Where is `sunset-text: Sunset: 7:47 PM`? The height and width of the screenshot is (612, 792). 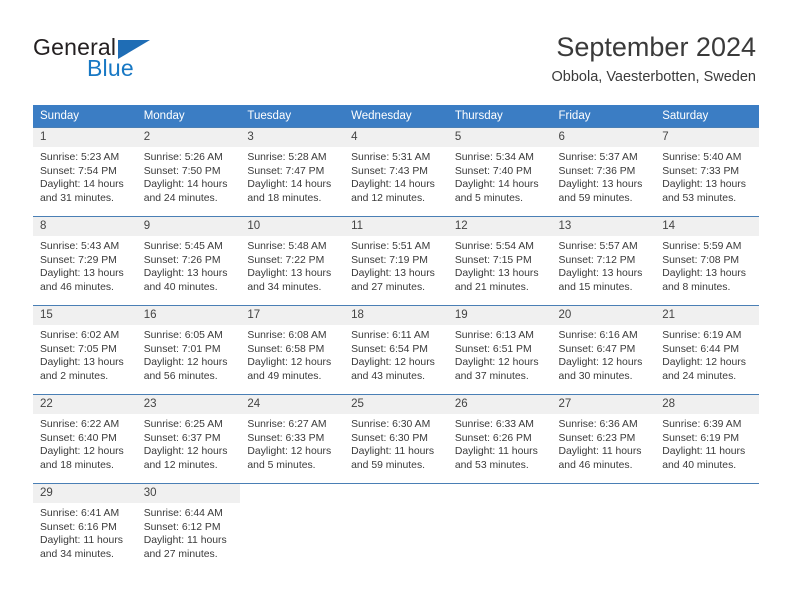 sunset-text: Sunset: 7:47 PM is located at coordinates (286, 171).